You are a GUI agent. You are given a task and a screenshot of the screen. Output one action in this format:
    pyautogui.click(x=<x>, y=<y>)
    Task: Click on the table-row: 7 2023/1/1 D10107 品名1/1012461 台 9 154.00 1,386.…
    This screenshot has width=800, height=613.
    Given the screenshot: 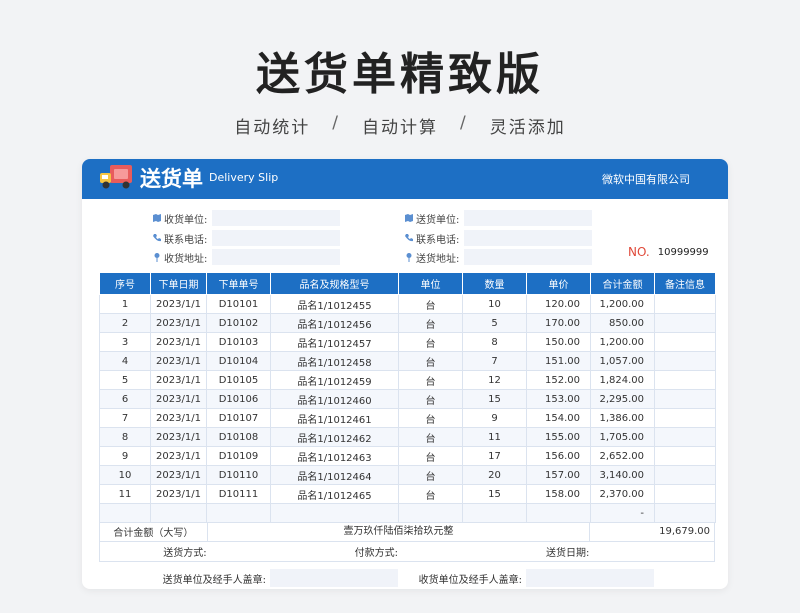 What is the action you would take?
    pyautogui.click(x=407, y=418)
    